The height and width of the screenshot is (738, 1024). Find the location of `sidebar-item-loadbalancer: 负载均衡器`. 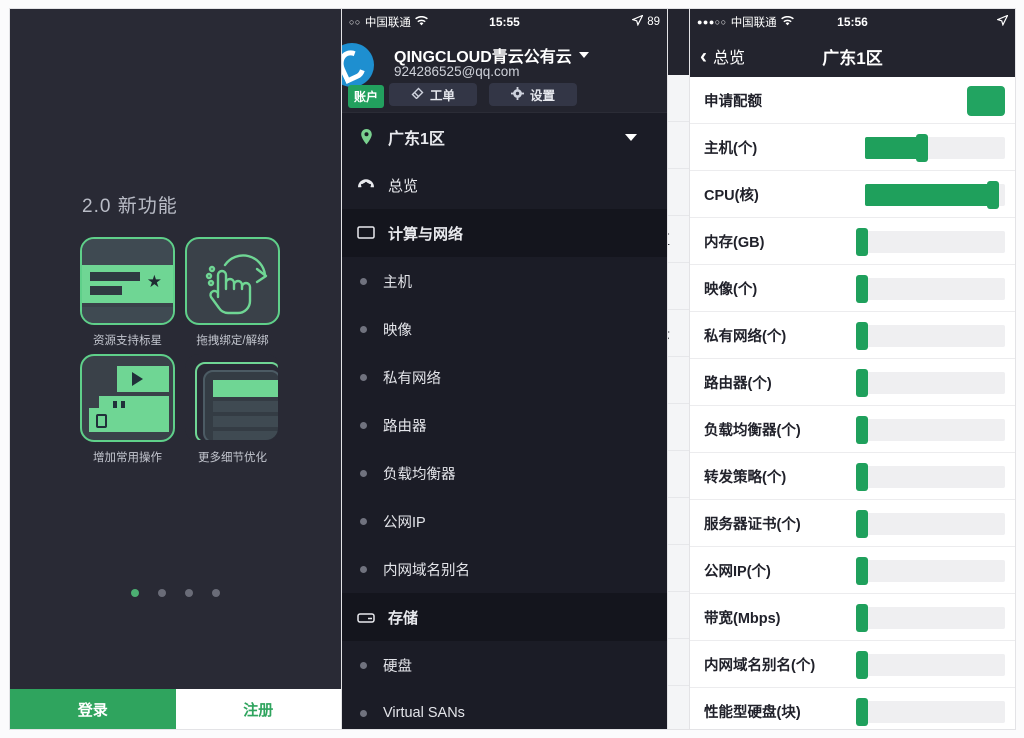

sidebar-item-loadbalancer: 负载均衡器 is located at coordinates (504, 473).